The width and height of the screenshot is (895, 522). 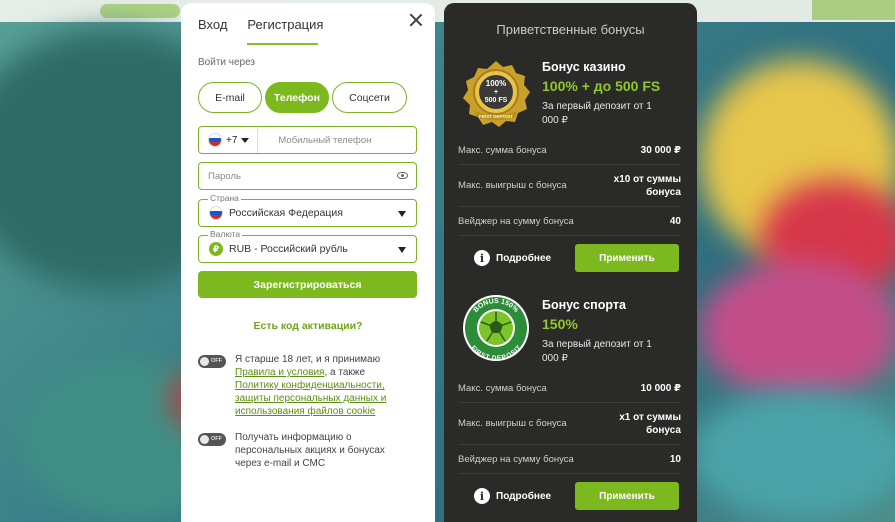 I want to click on casino-badge-line1: 100%, so click(x=496, y=83).